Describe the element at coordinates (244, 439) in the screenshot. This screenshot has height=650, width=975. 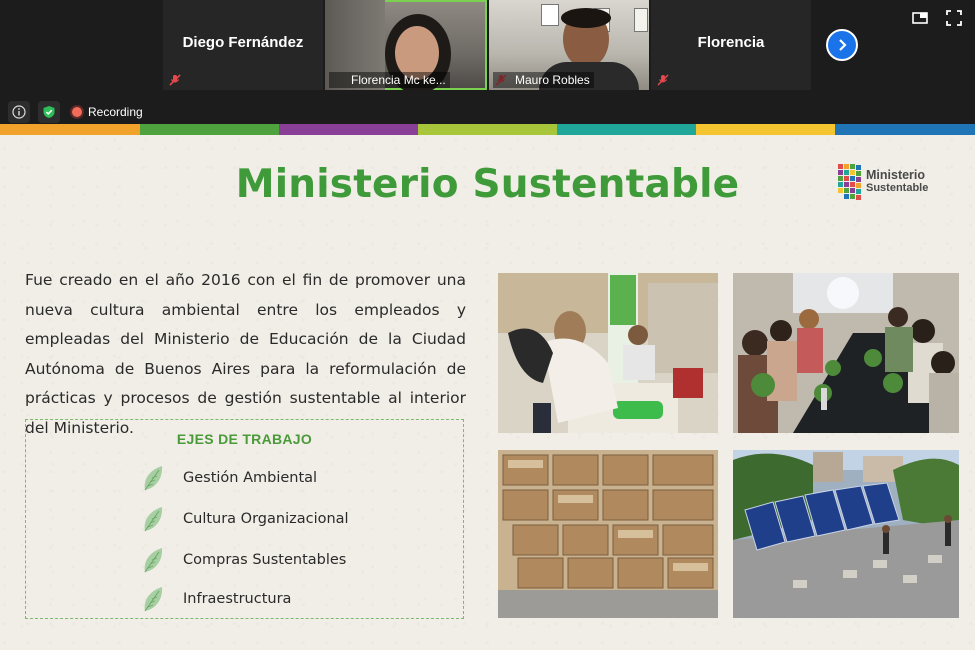
I see `ejes-title: EJES DE TRABAJO` at that location.